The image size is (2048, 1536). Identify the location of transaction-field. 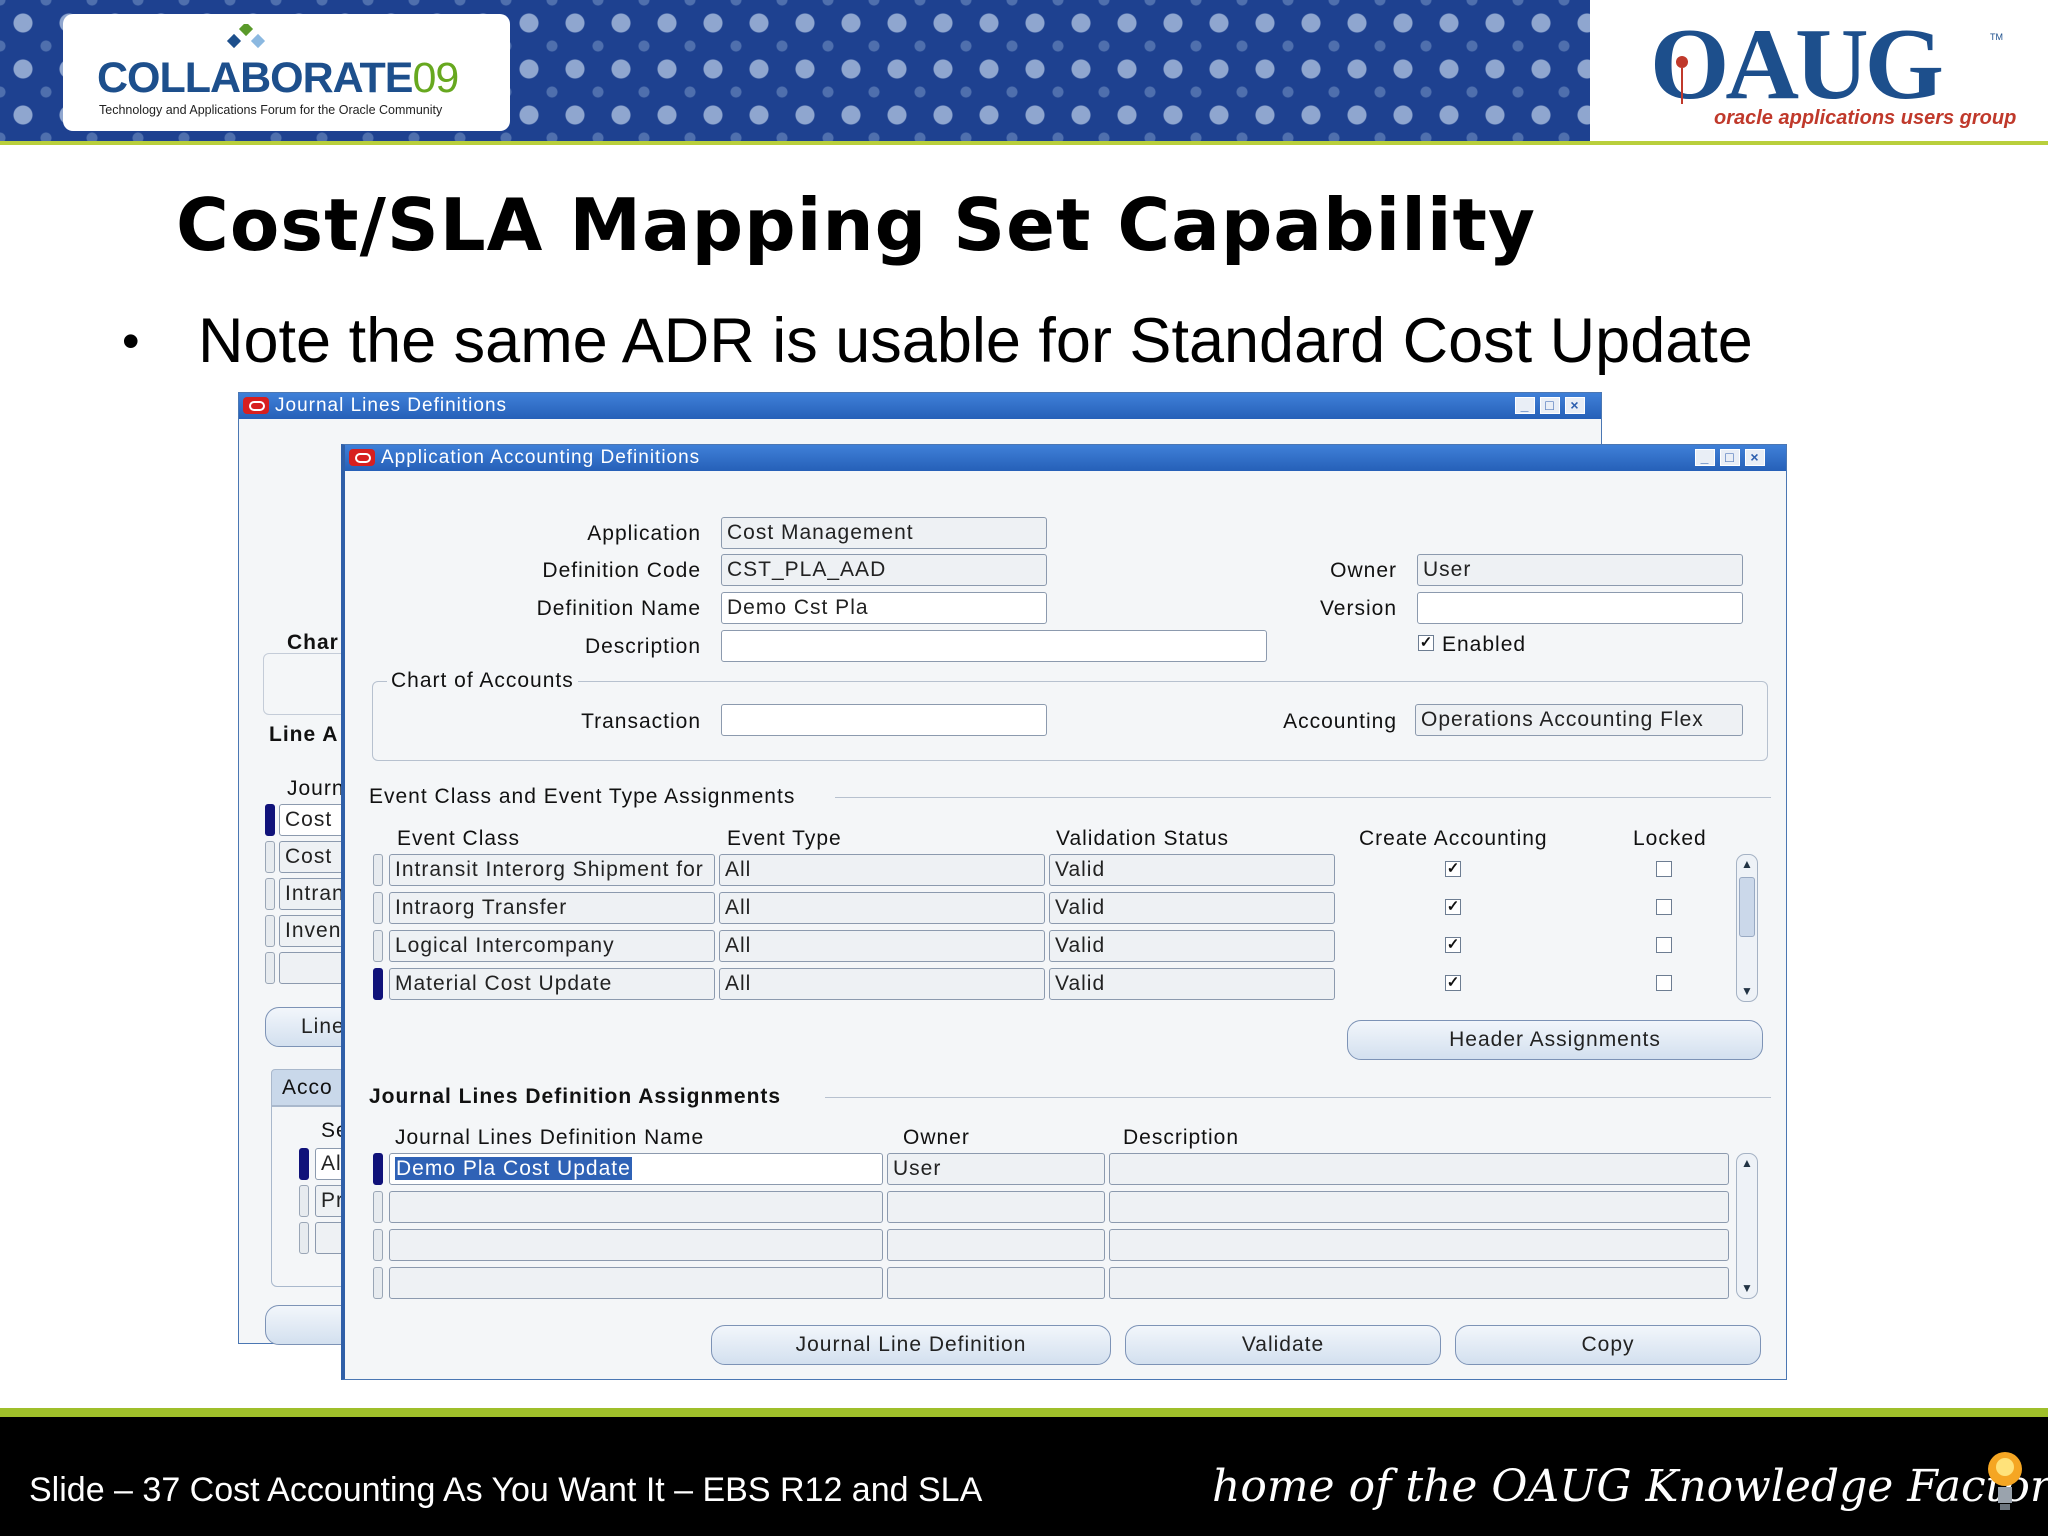
(884, 720).